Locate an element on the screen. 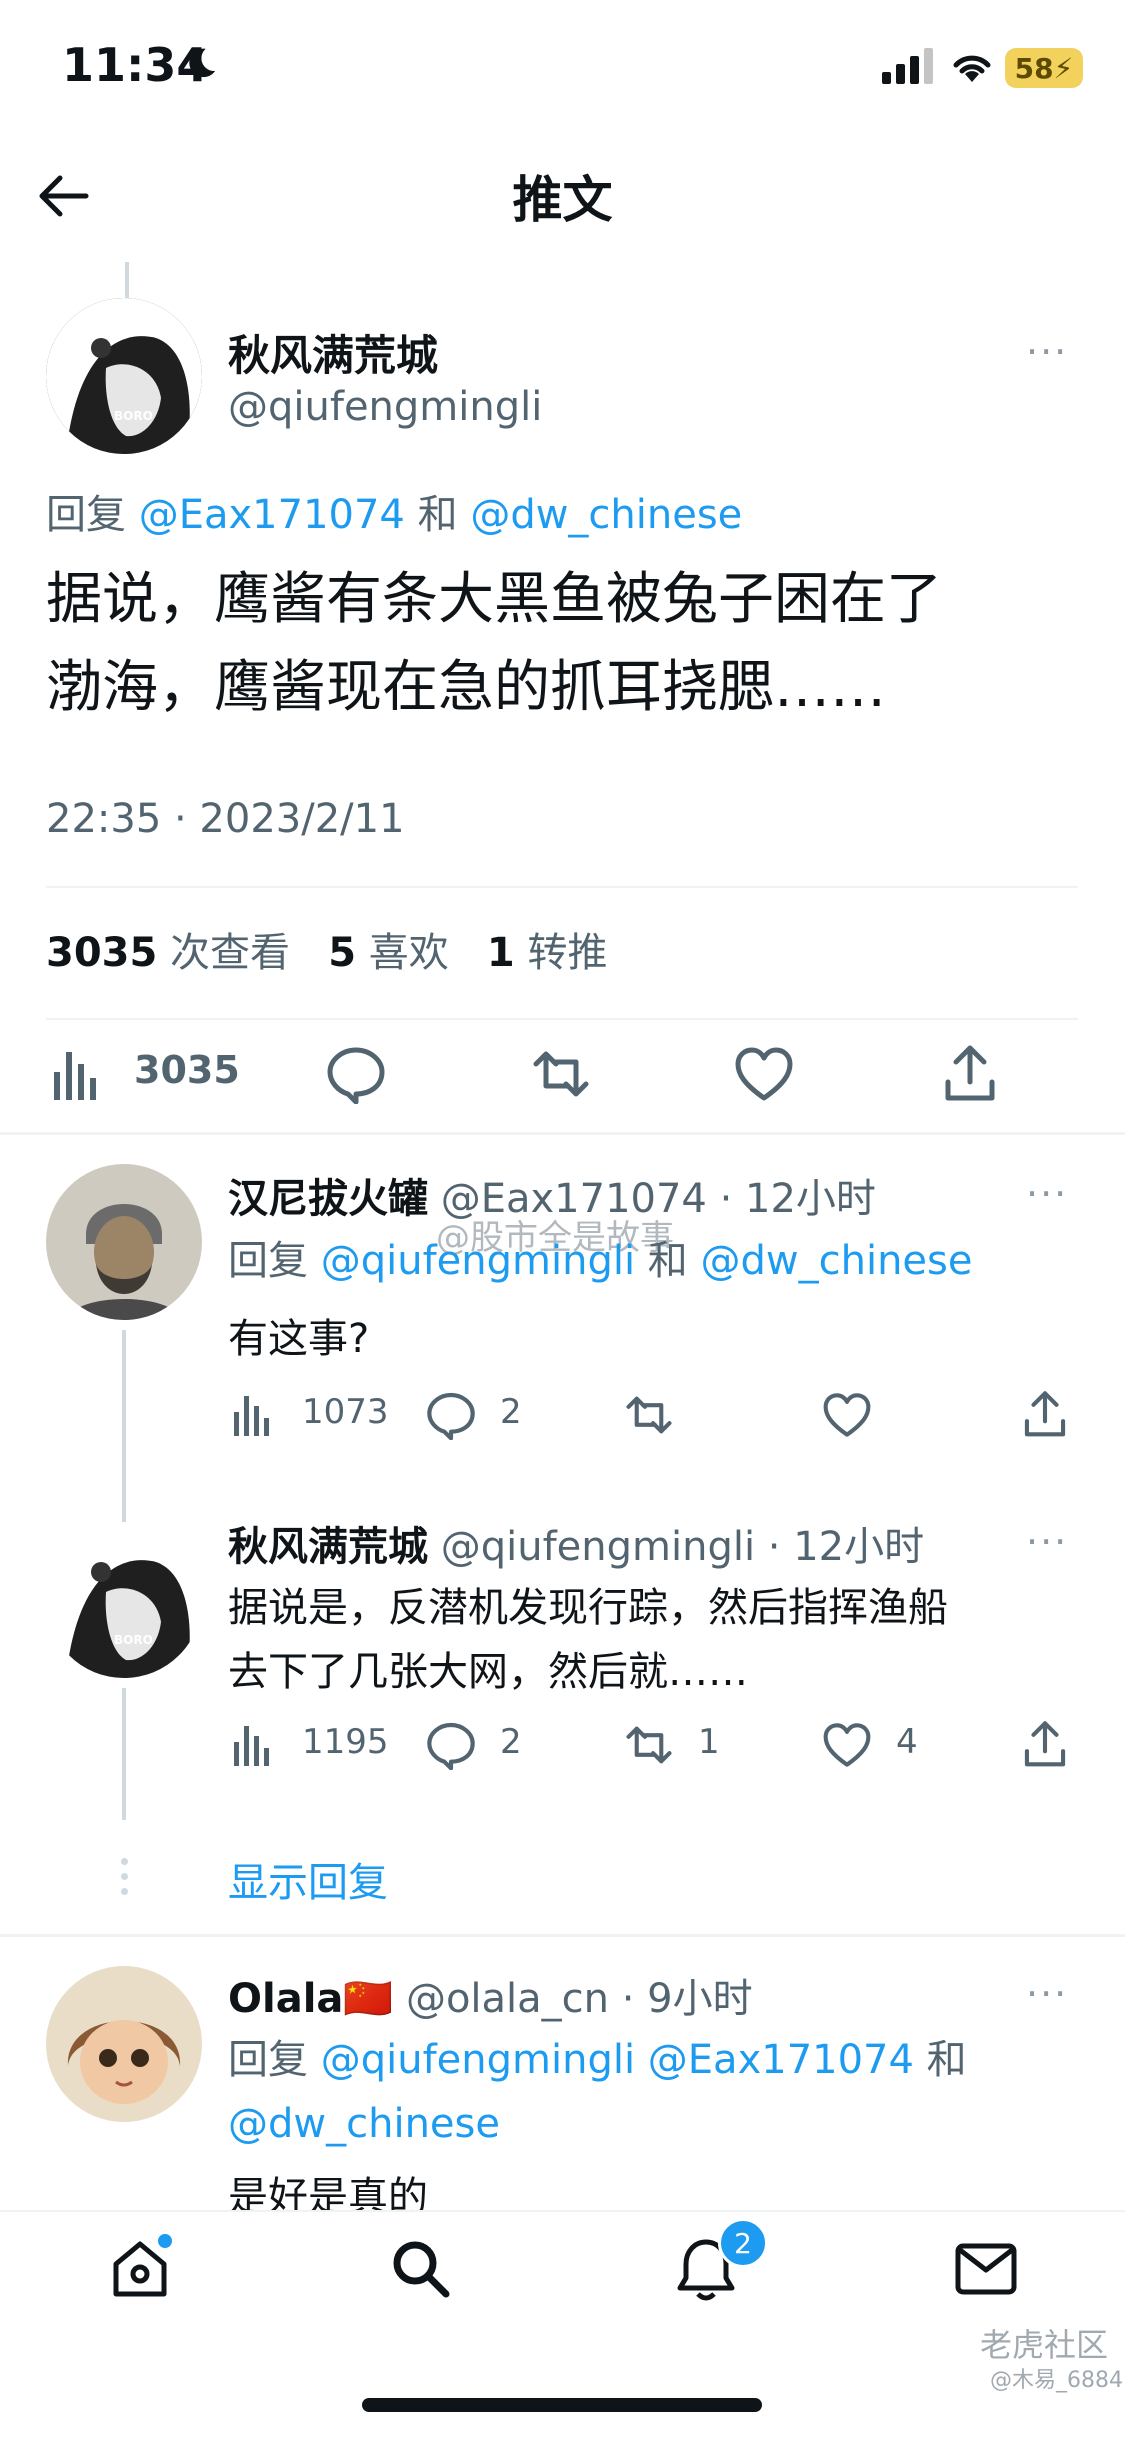 The width and height of the screenshot is (1125, 2438). views-label: 次查看 is located at coordinates (230, 953).